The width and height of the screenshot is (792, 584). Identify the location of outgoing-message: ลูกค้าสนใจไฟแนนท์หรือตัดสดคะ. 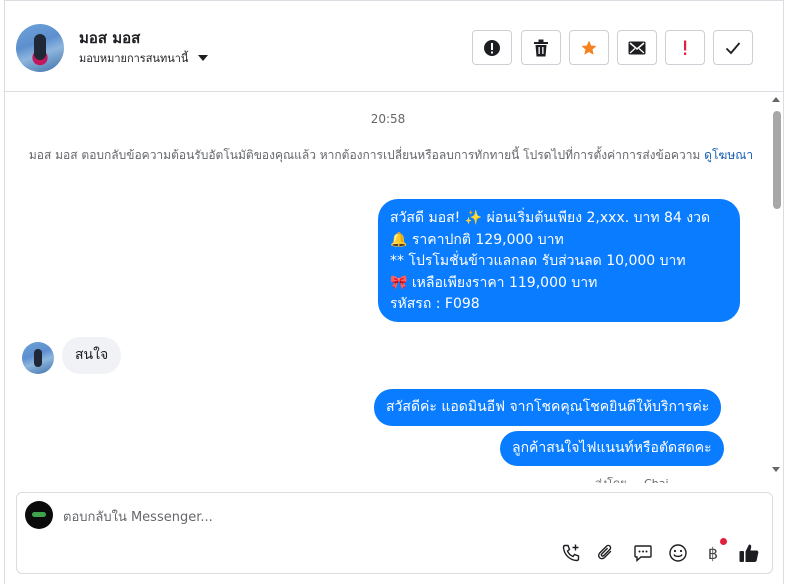
(612, 448).